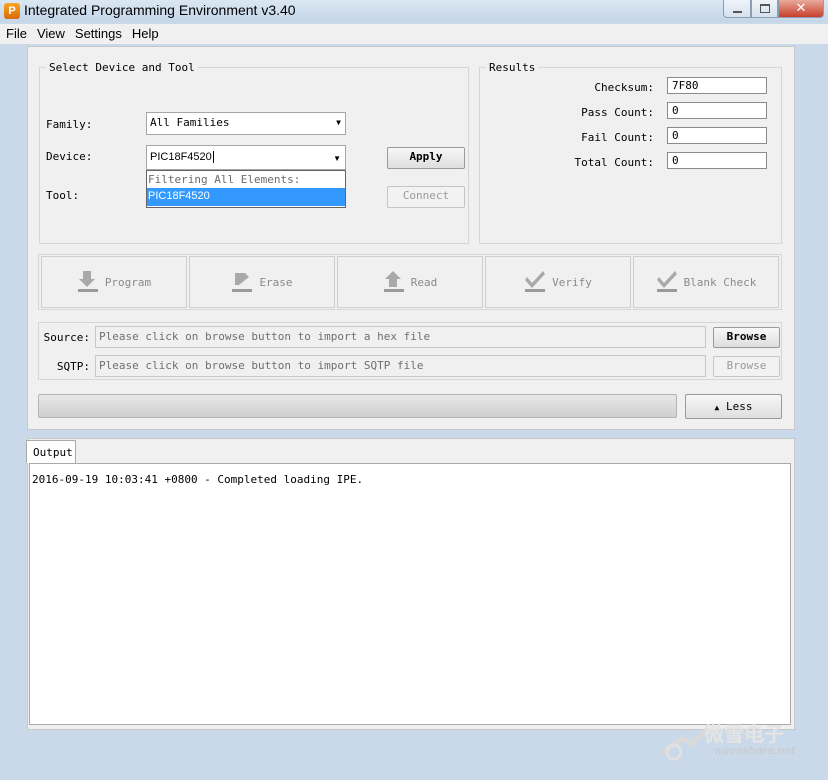  I want to click on source-browse-button: Browse, so click(746, 337).